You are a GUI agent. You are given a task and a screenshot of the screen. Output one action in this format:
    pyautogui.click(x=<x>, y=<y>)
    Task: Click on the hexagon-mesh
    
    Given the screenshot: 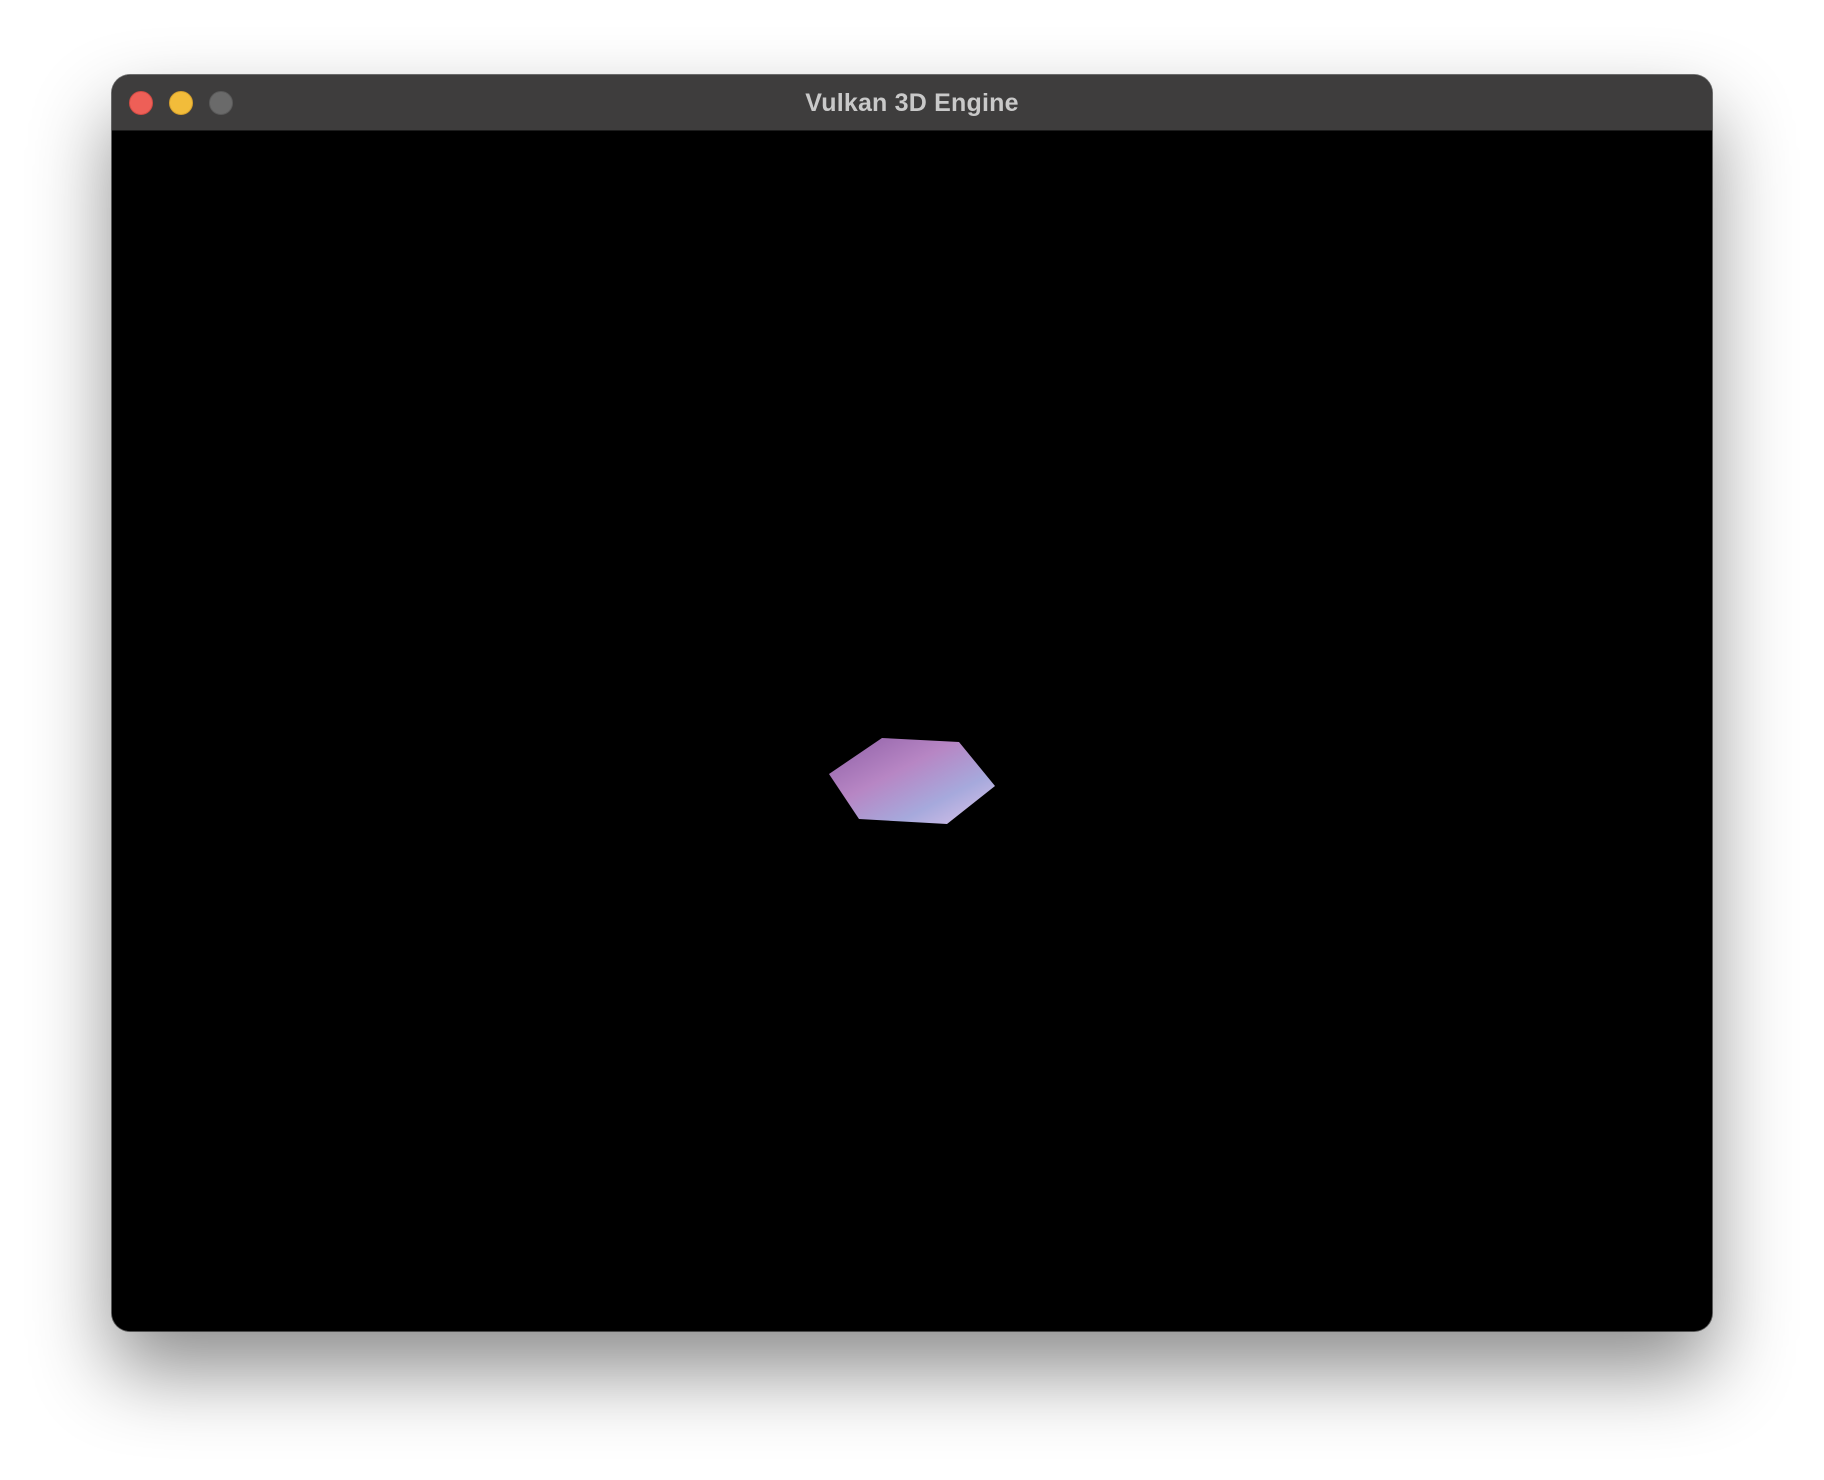 What is the action you would take?
    pyautogui.click(x=912, y=781)
    